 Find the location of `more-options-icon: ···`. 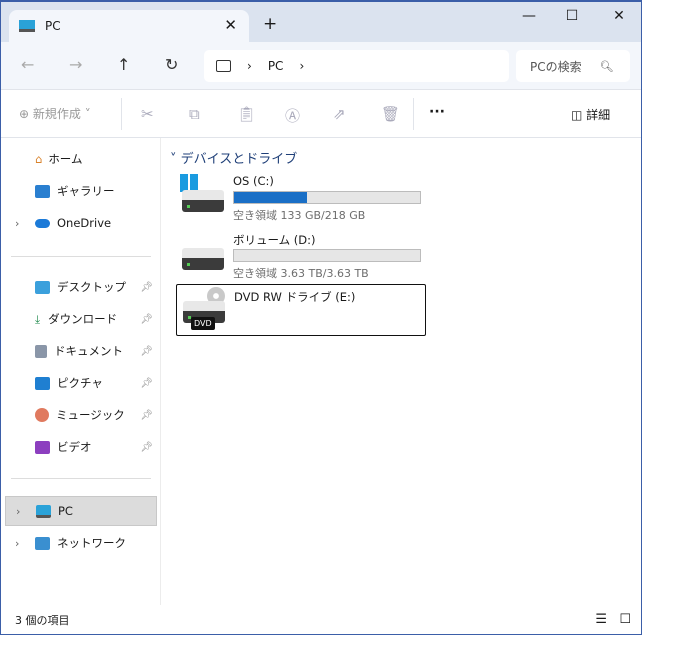

more-options-icon: ··· is located at coordinates (437, 112).